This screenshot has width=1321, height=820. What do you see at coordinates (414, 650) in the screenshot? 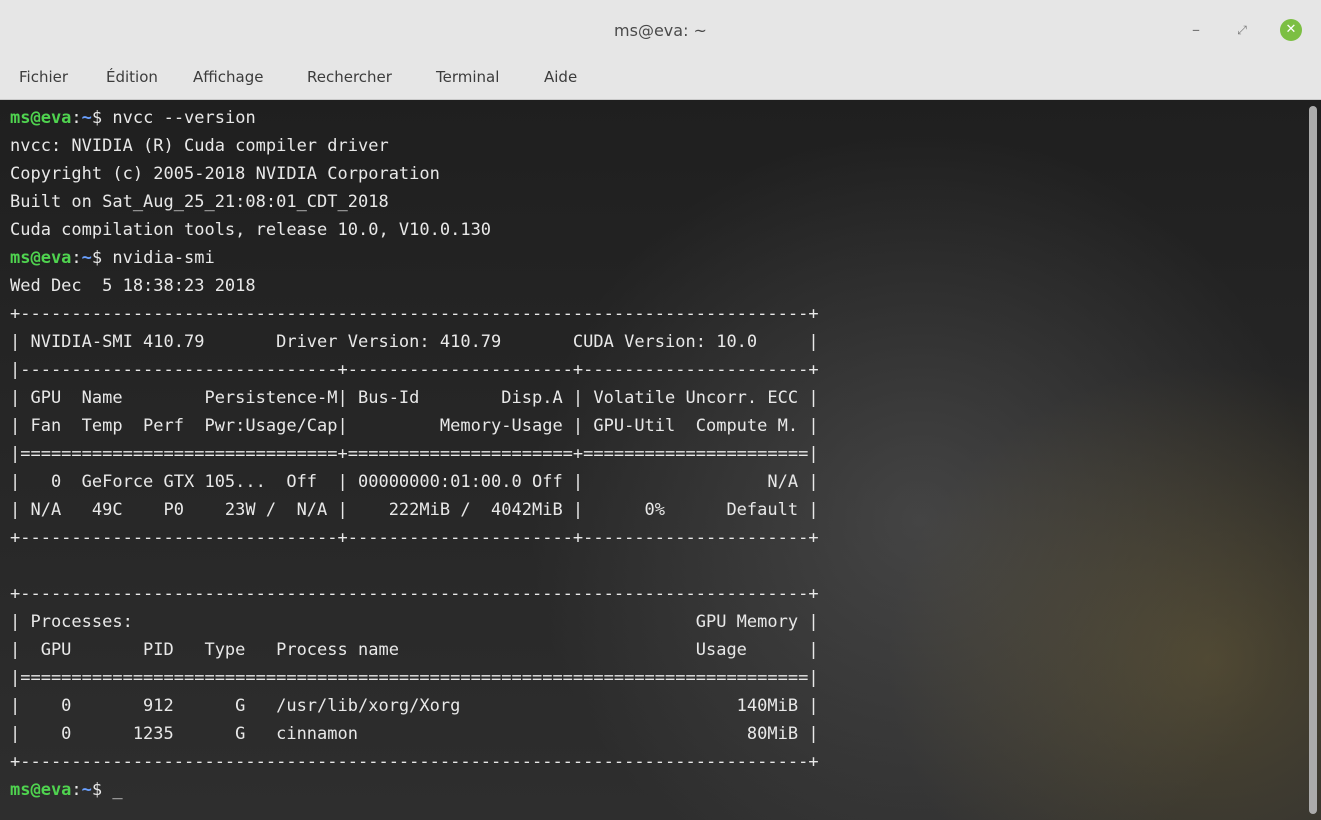
I see `smi-table-line: | GPU PID Type Process name Usage |` at bounding box center [414, 650].